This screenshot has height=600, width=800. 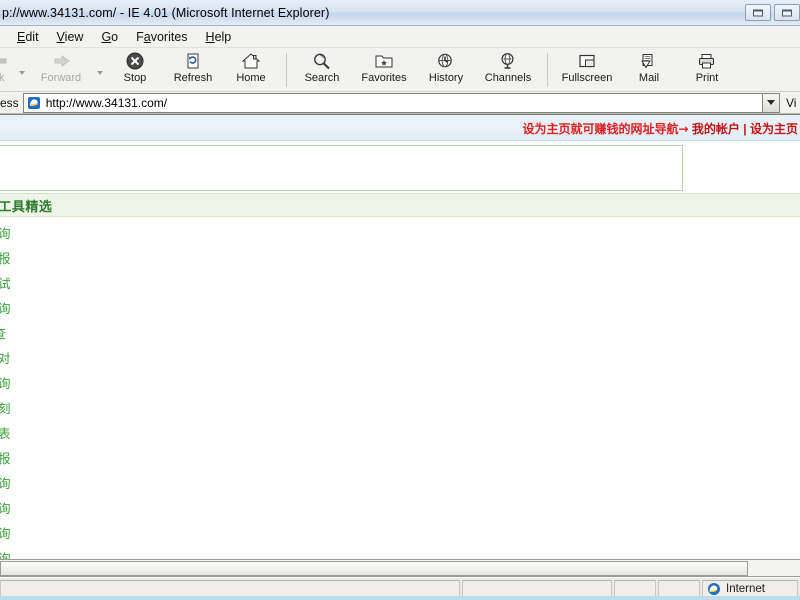 What do you see at coordinates (32, 383) in the screenshot?
I see `list-item: 车时刻查询` at bounding box center [32, 383].